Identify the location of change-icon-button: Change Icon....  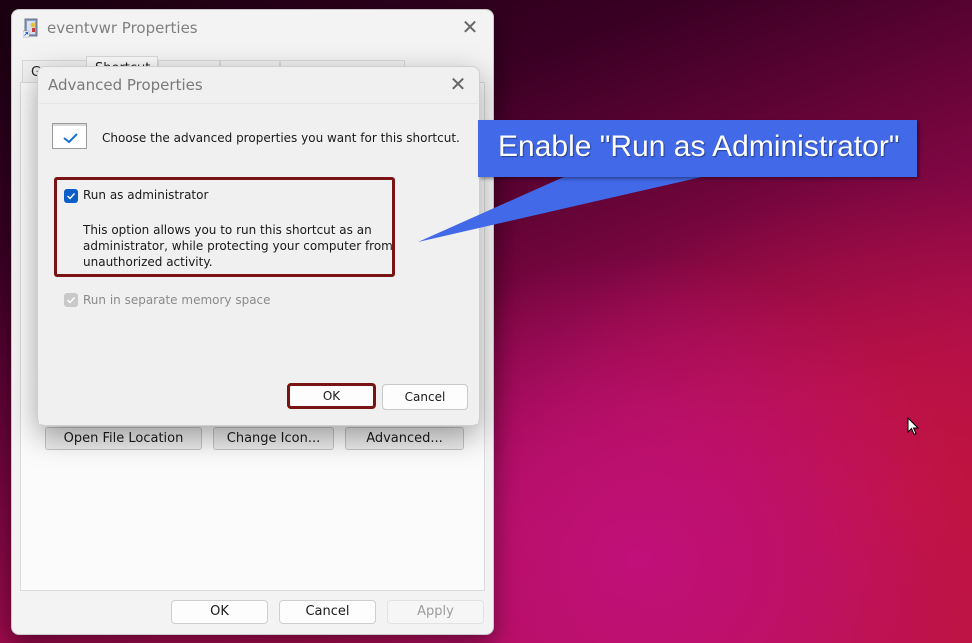
(273, 438).